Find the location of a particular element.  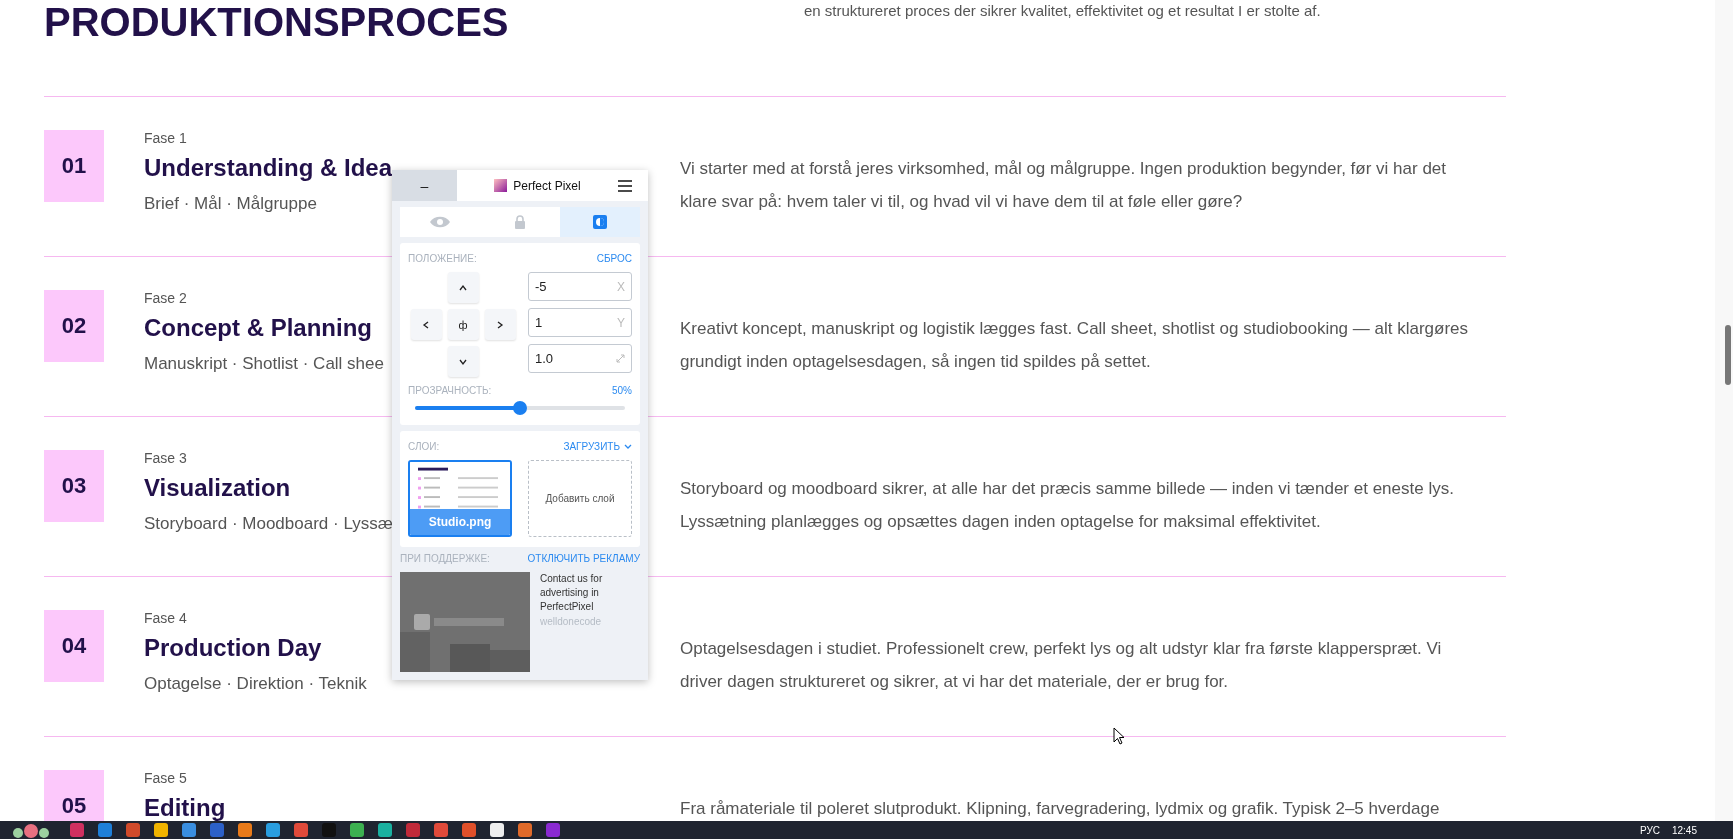

opacity-reading: 50% is located at coordinates (622, 390).